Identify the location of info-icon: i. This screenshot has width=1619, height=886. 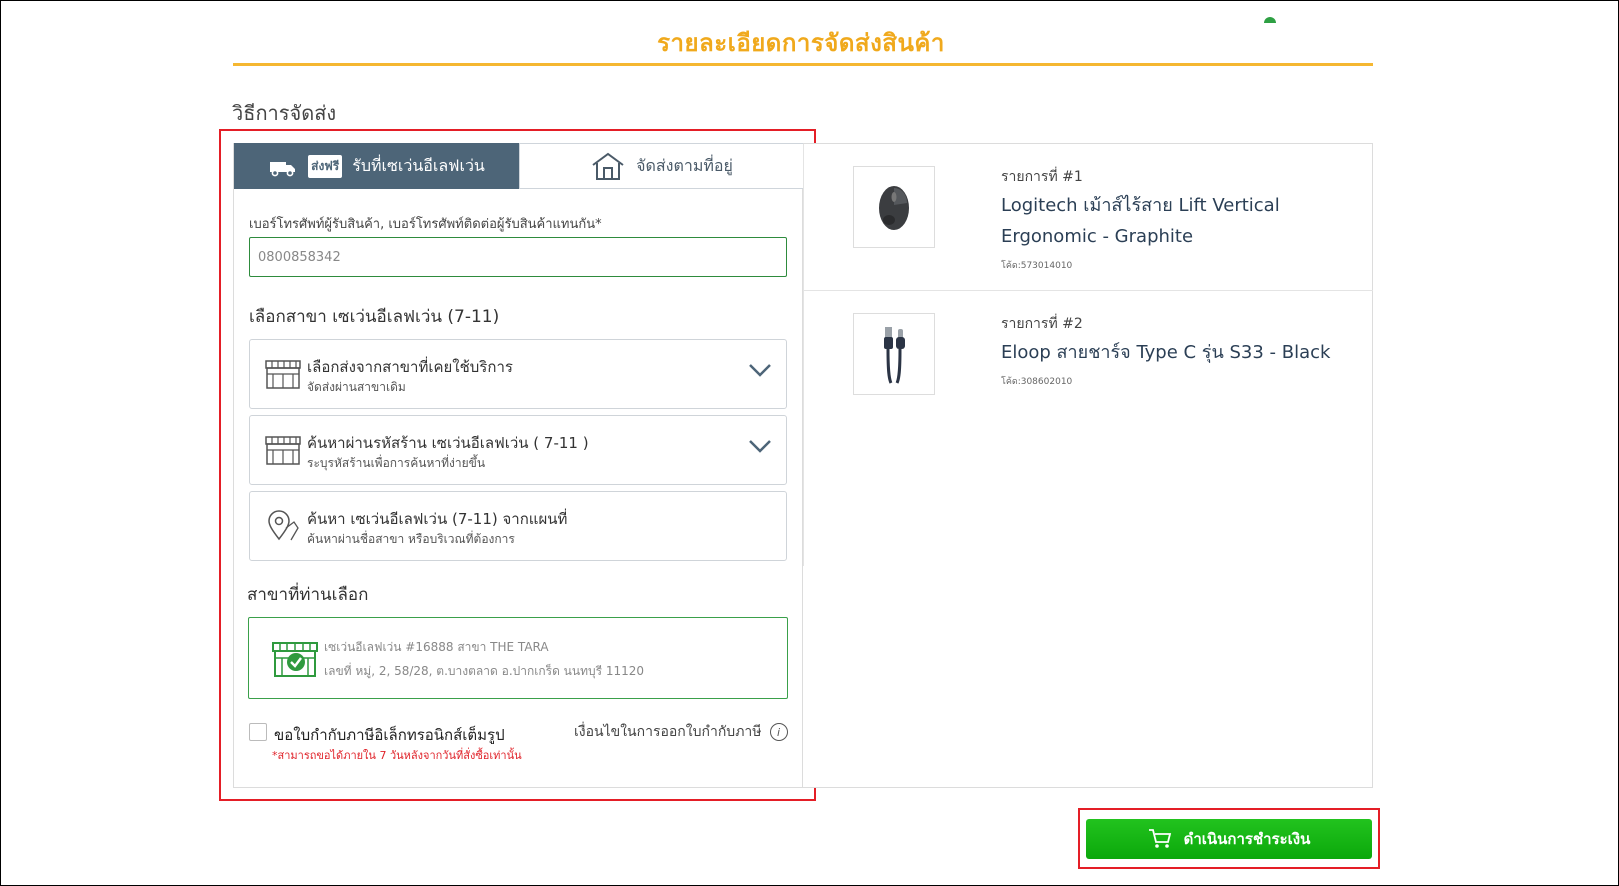
(778, 732).